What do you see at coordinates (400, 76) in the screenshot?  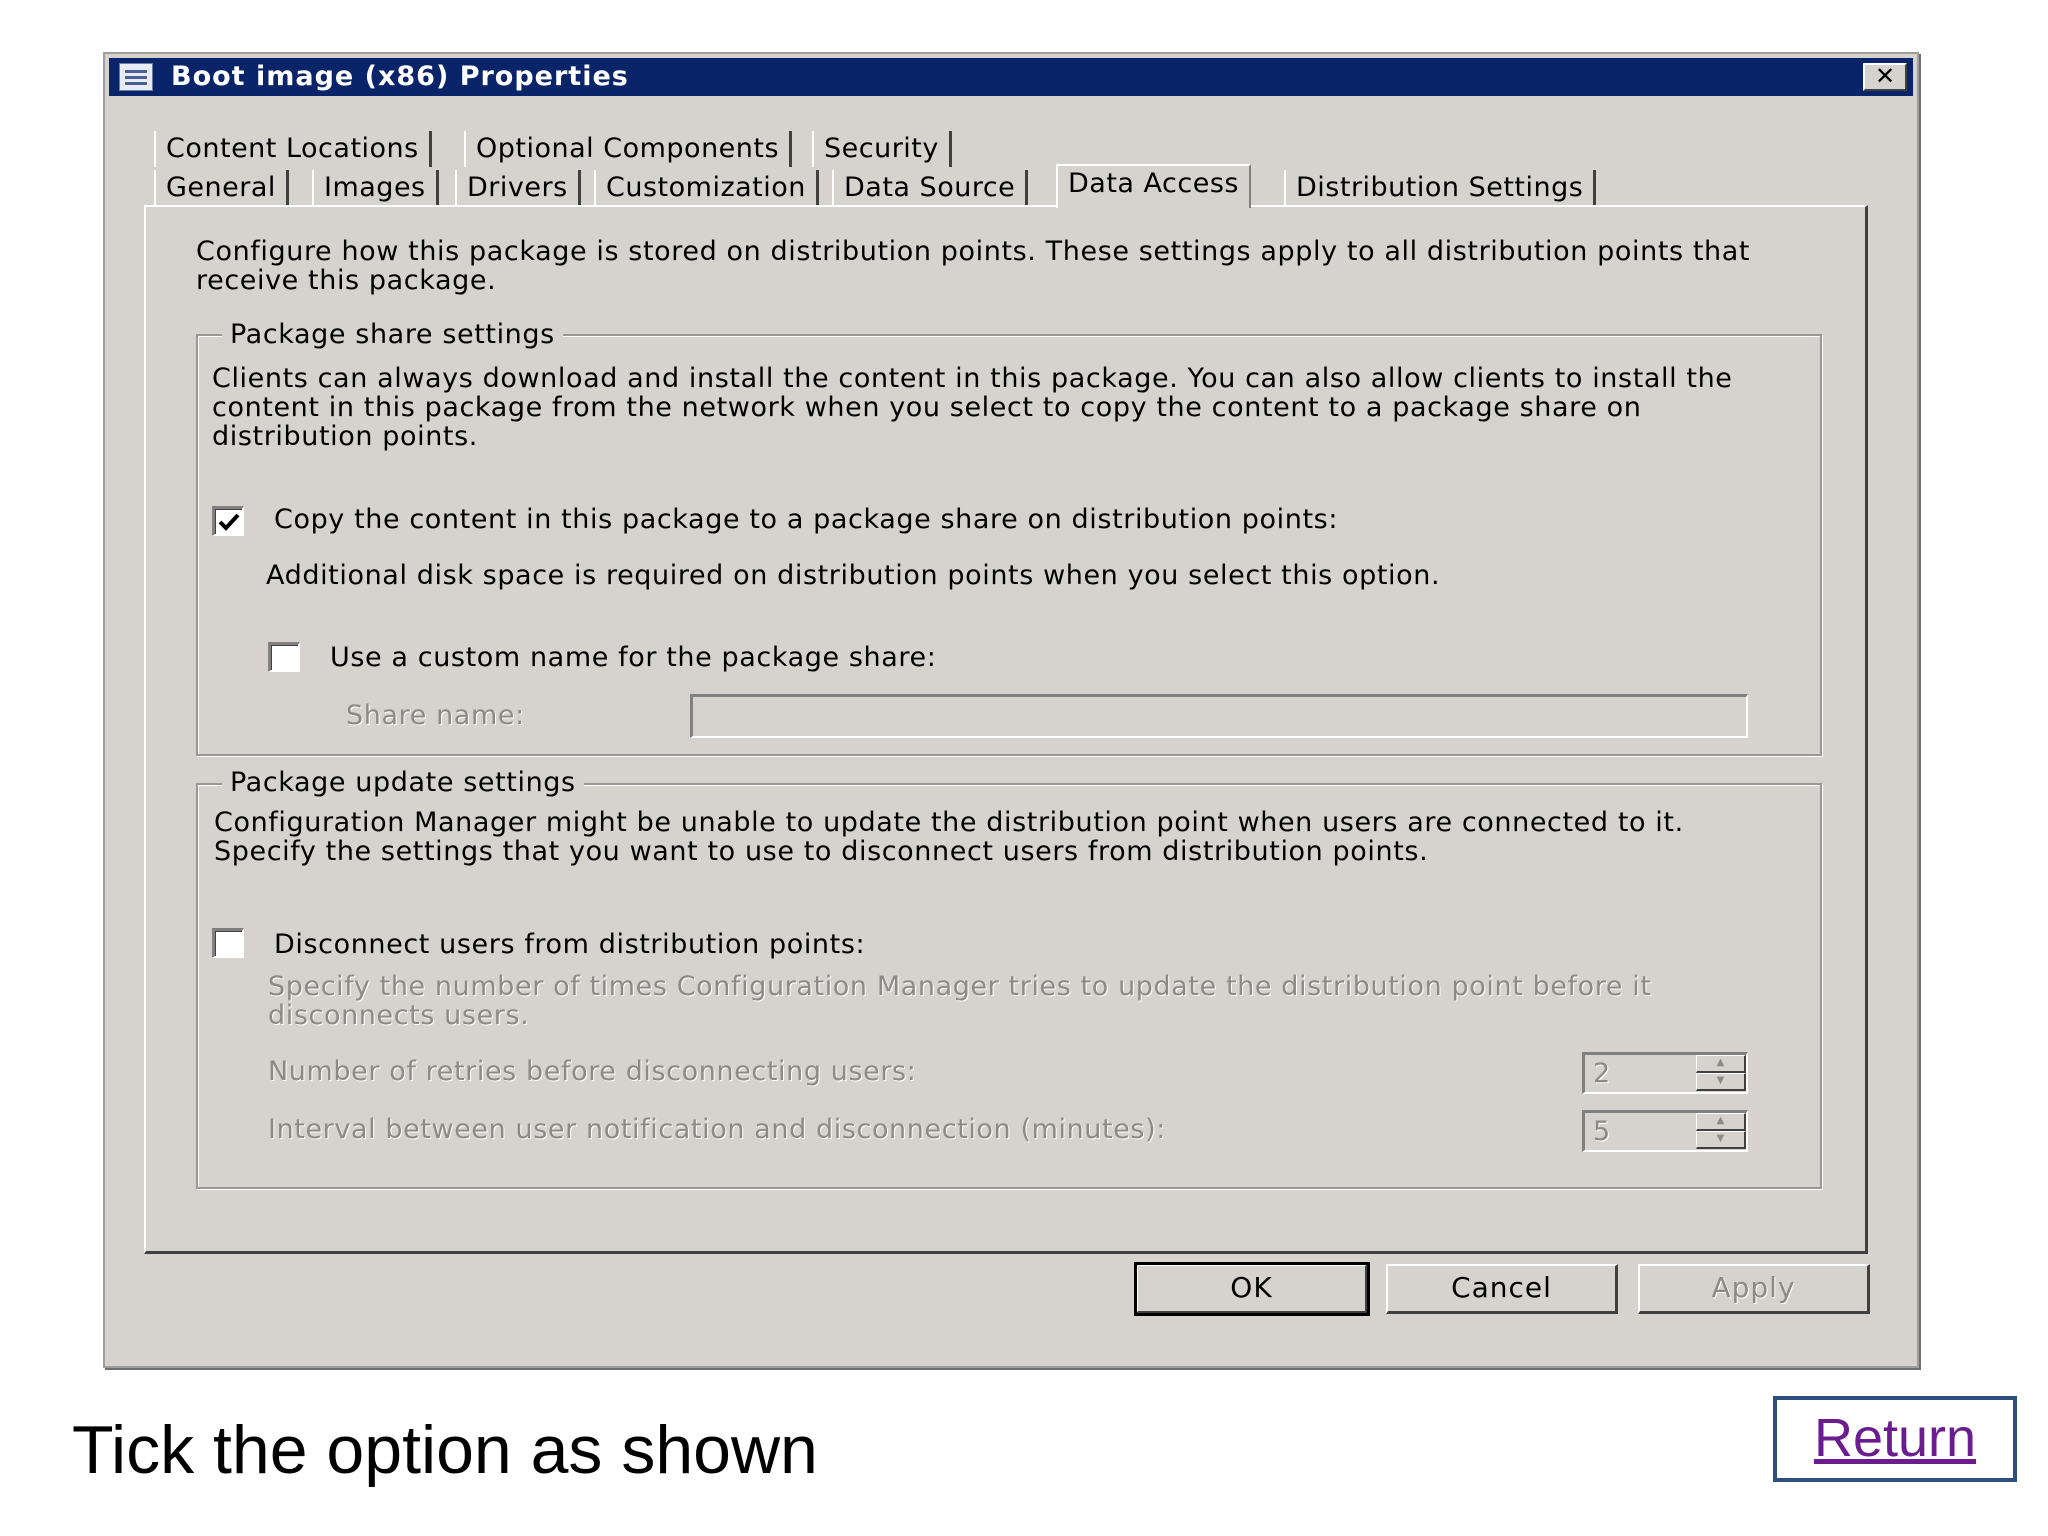 I see `dialog-title: Boot image (x86) Properties` at bounding box center [400, 76].